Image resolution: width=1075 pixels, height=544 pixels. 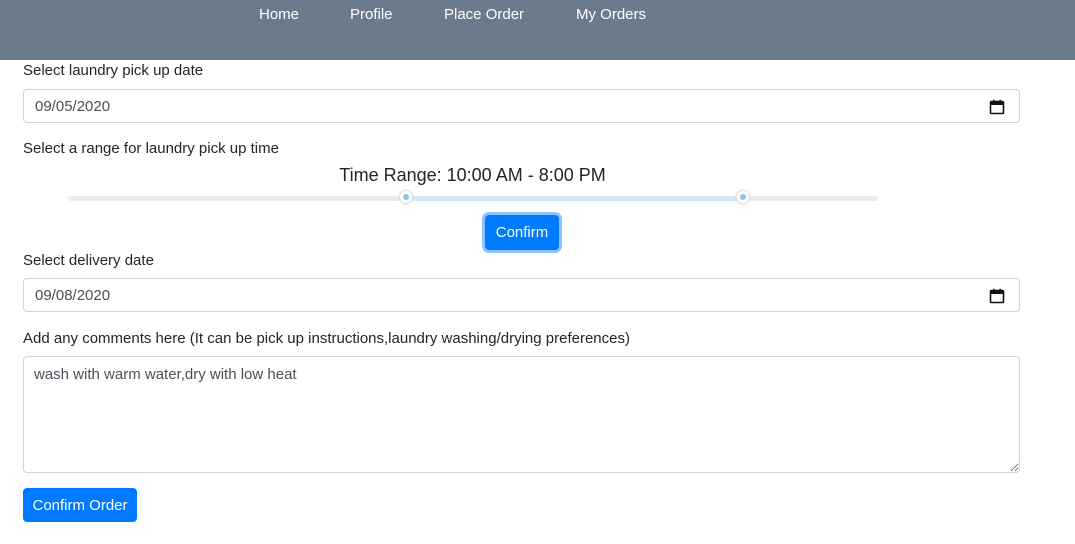 I want to click on pickup-date-input: 09/05/2020, so click(x=521, y=106).